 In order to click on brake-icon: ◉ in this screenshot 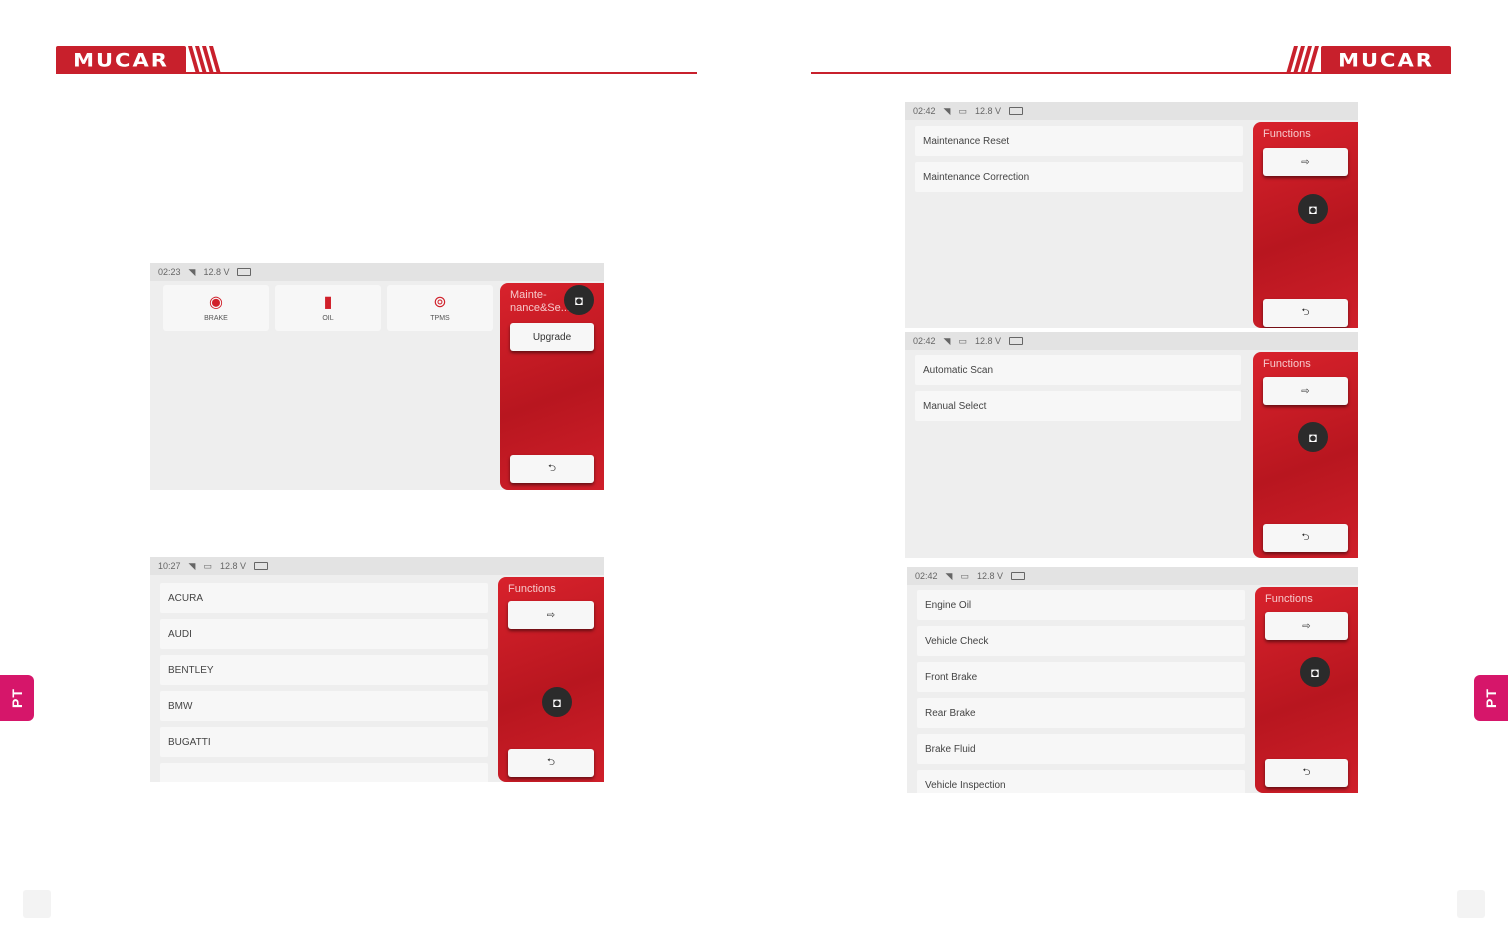, I will do `click(216, 302)`.